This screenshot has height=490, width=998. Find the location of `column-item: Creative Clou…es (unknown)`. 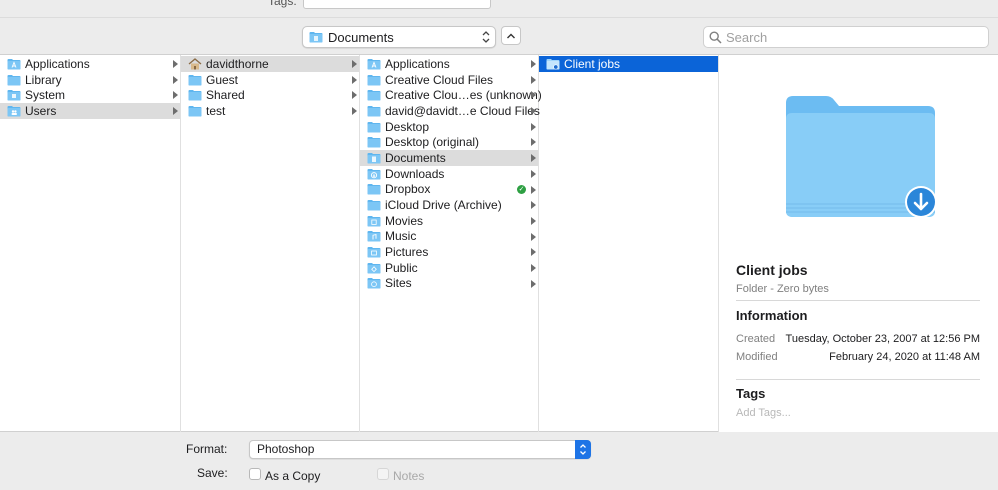

column-item: Creative Clou…es (unknown) is located at coordinates (451, 95).